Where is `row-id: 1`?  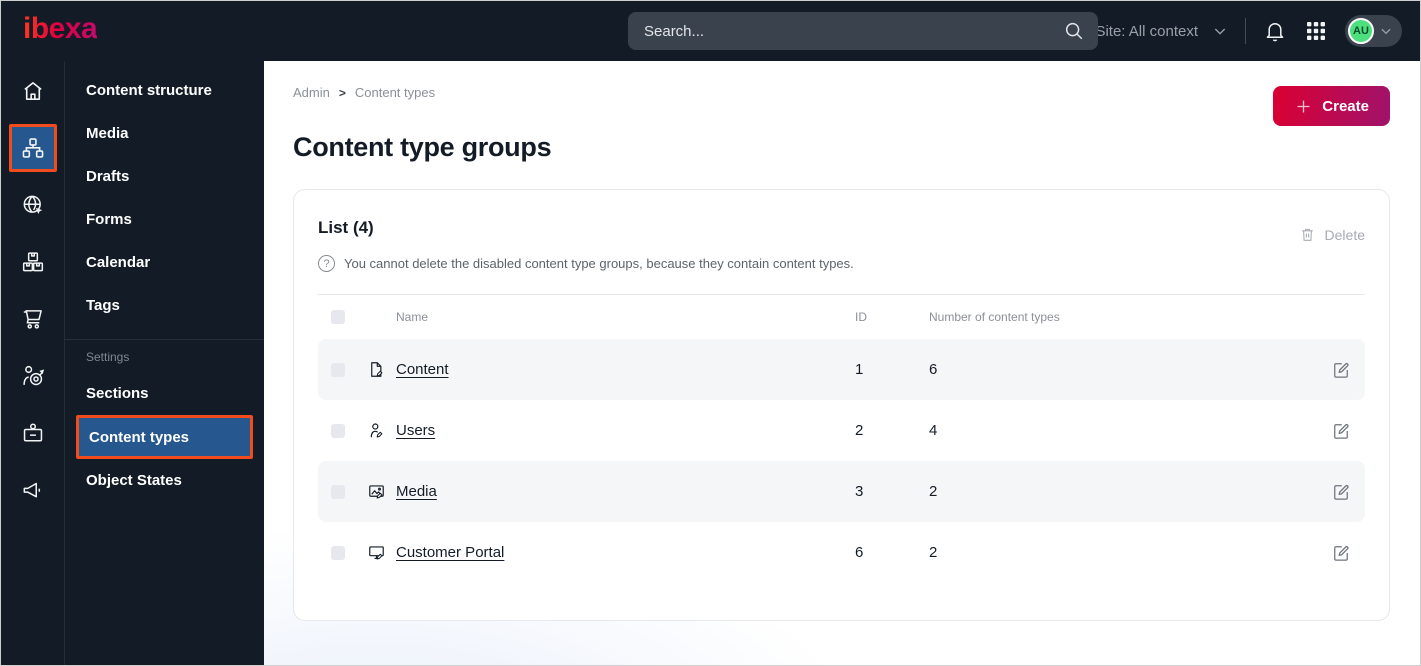 row-id: 1 is located at coordinates (859, 369).